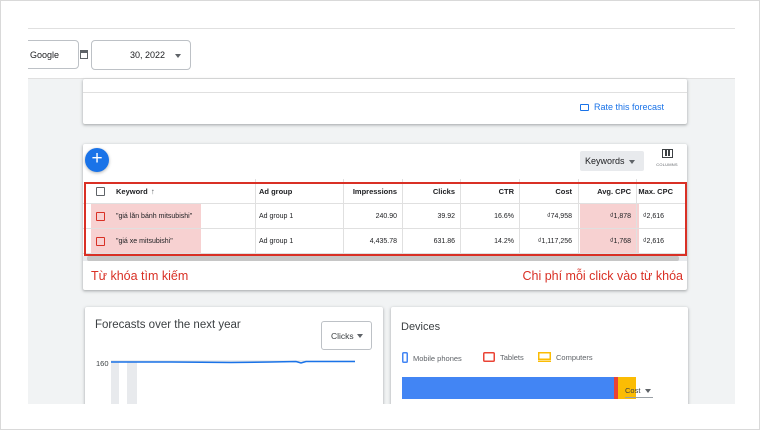  I want to click on tablet-icon, so click(489, 357).